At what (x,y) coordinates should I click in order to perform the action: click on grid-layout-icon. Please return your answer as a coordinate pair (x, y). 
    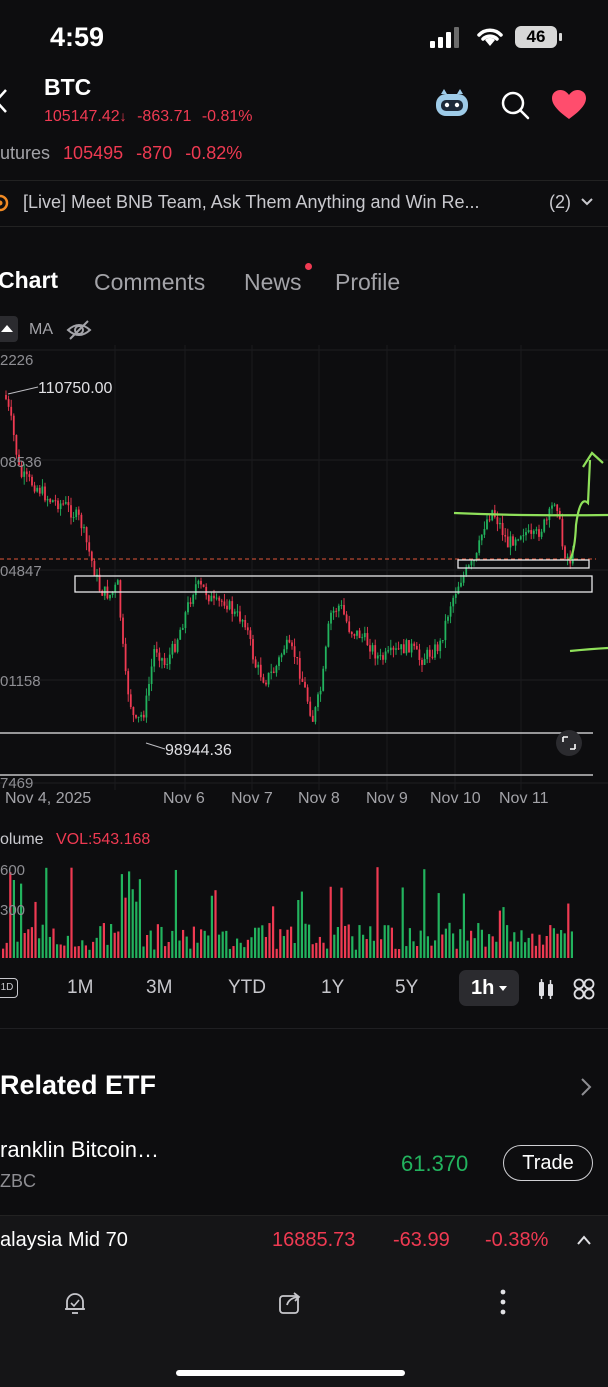
    Looking at the image, I should click on (584, 989).